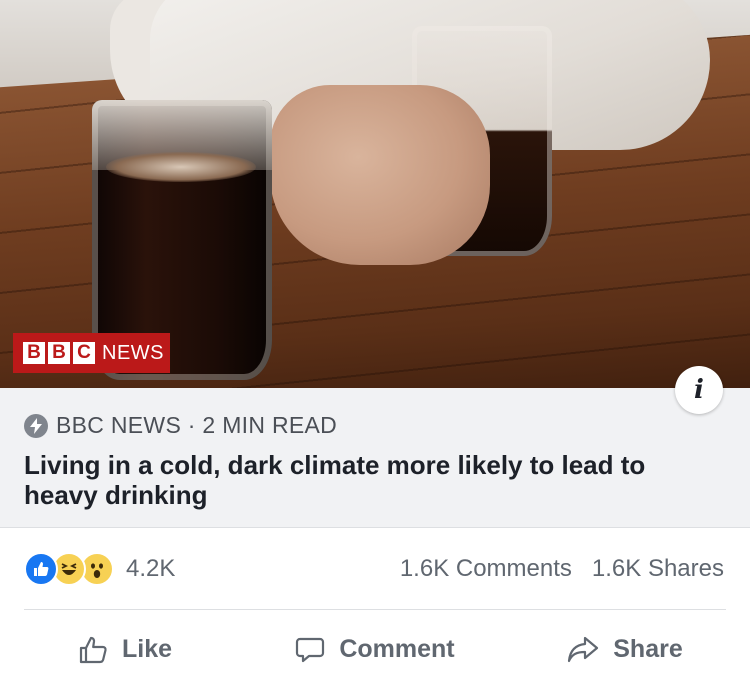  What do you see at coordinates (486, 569) in the screenshot?
I see `comments-count: 1.6K Comments` at bounding box center [486, 569].